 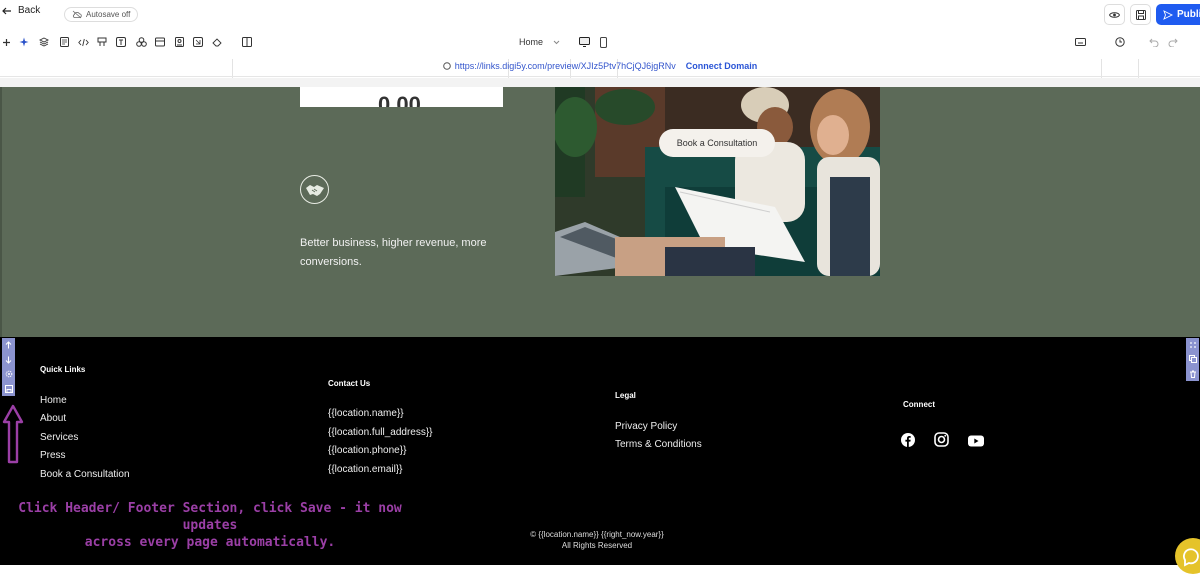 What do you see at coordinates (77, 14) in the screenshot?
I see `cloud-off-icon` at bounding box center [77, 14].